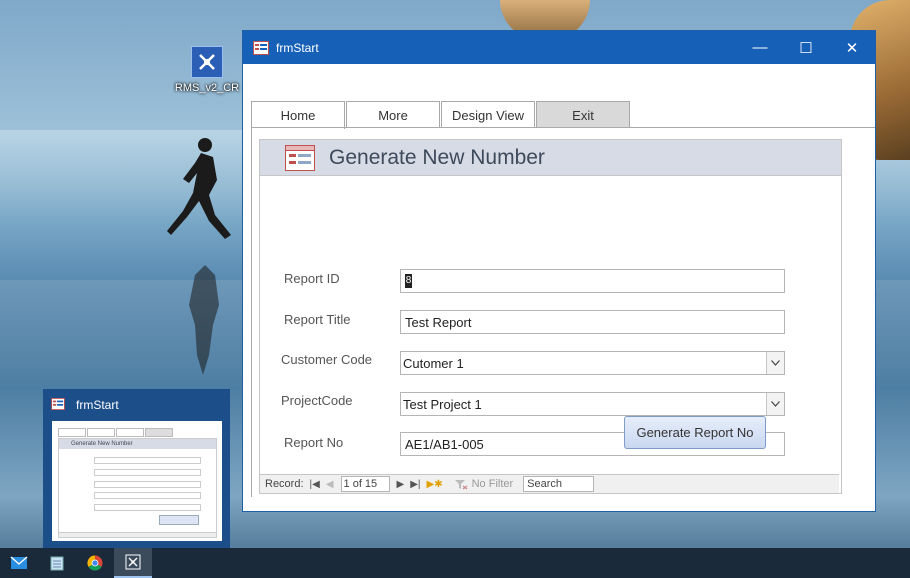 The height and width of the screenshot is (578, 910). I want to click on runner-reflection, so click(204, 320).